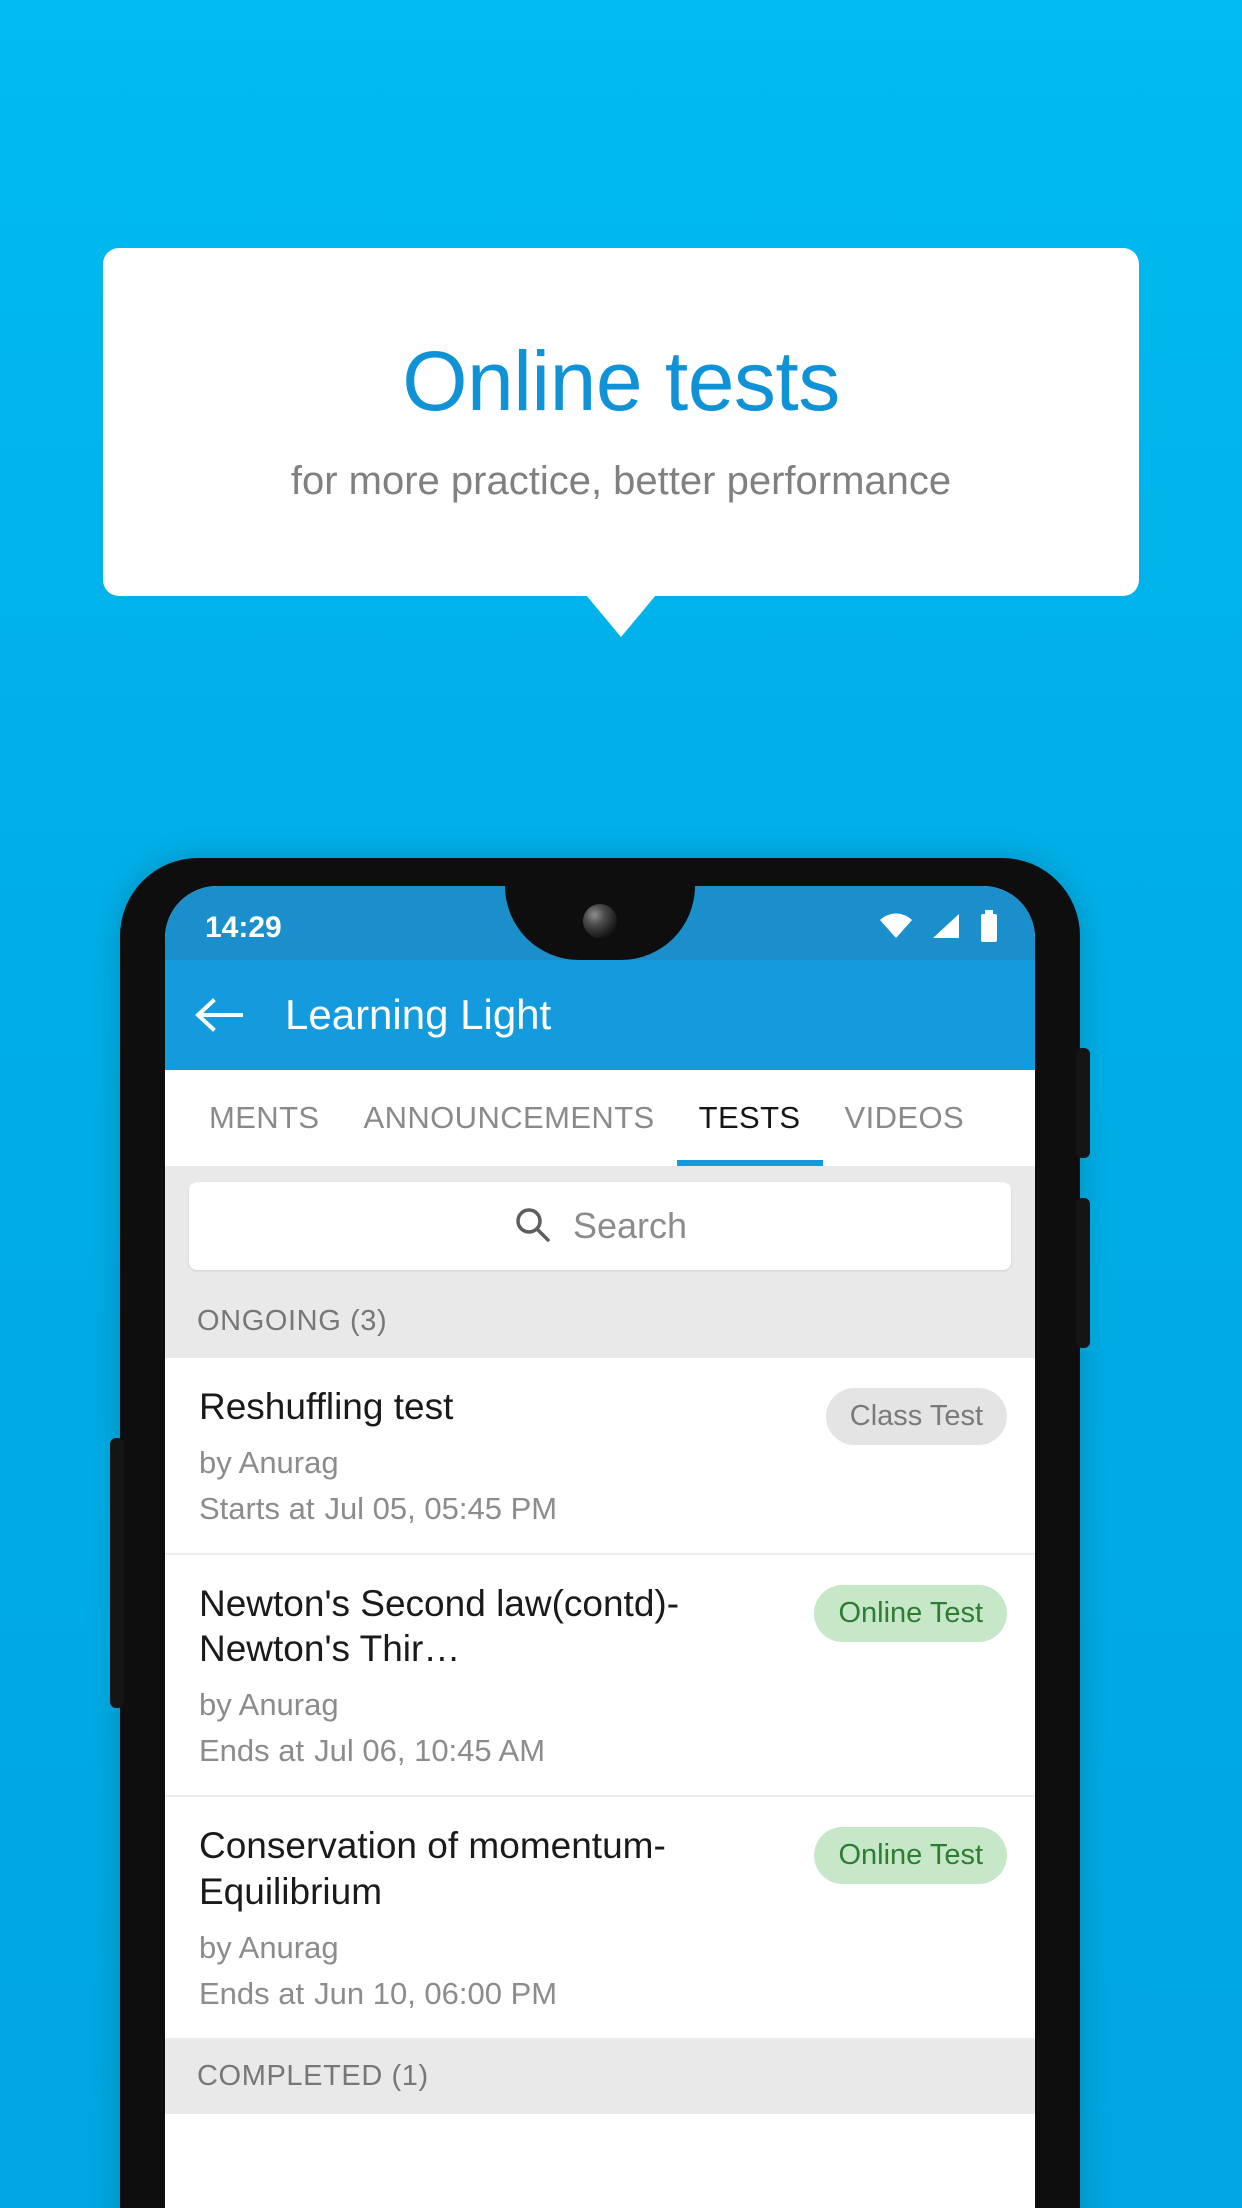 This screenshot has width=1242, height=2208. Describe the element at coordinates (219, 1015) in the screenshot. I see `back-arrow-icon` at that location.